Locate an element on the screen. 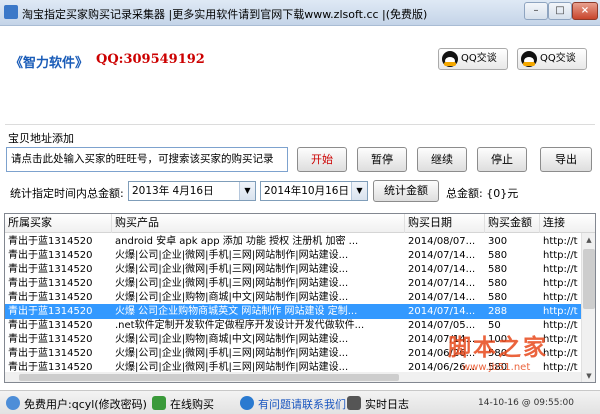  section-label: 宝贝地址添加 is located at coordinates (41, 138).